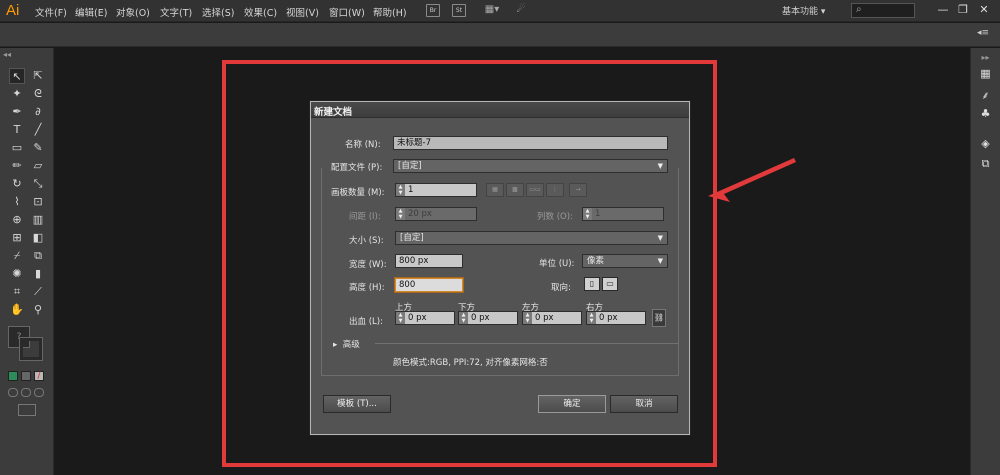 The image size is (1000, 475). I want to click on gradient-mode-icon, so click(26, 376).